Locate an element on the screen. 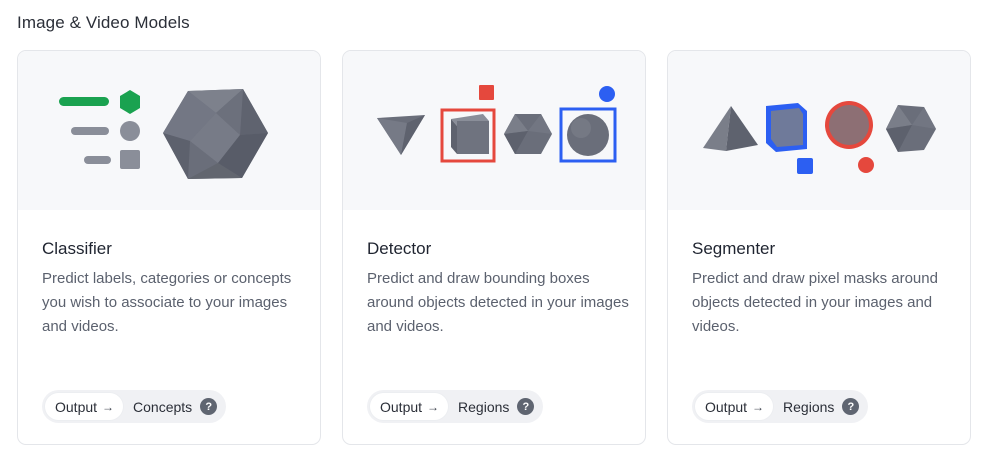  label-bar-gray is located at coordinates (90, 131).